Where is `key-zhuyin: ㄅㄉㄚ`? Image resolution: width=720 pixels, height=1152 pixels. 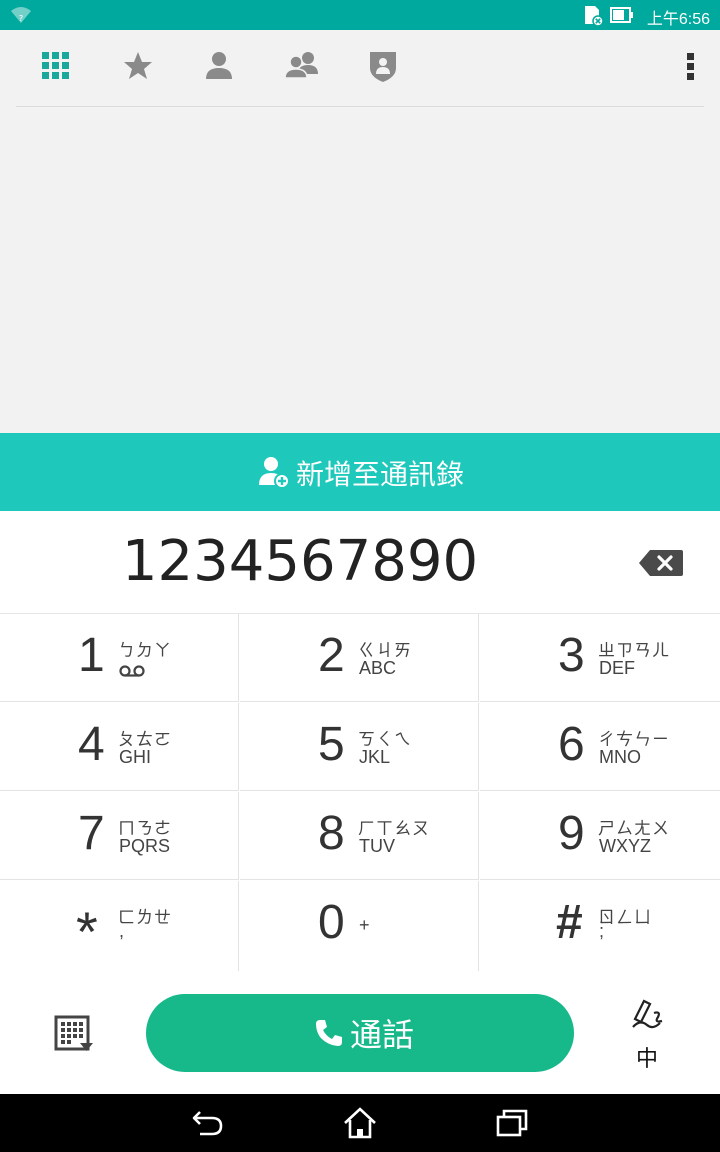
key-zhuyin: ㄅㄉㄚ is located at coordinates (145, 651).